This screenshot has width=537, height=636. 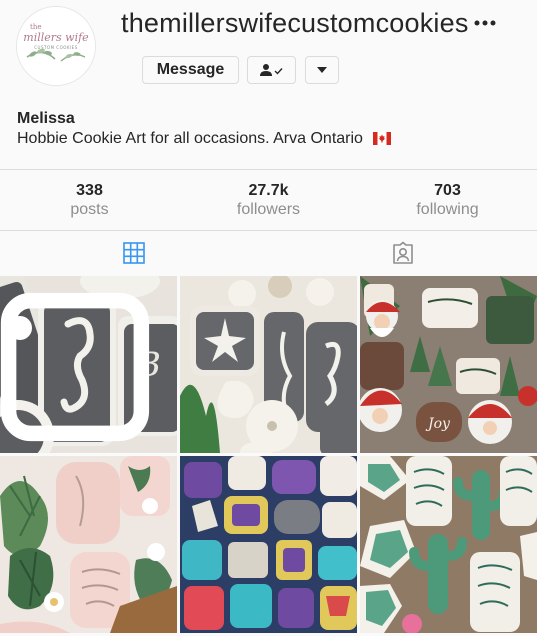 I want to click on stat-followers: 27.7k followers, so click(x=268, y=200).